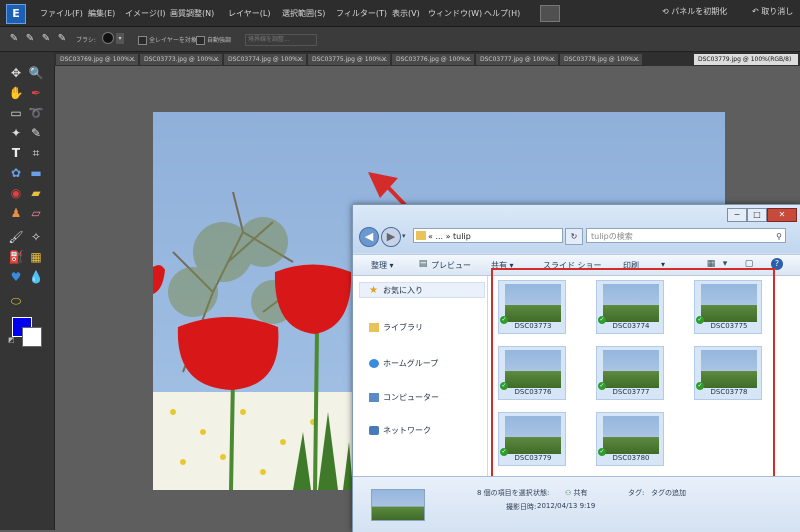  What do you see at coordinates (451, 265) in the screenshot?
I see `preview-button: プレビュー` at bounding box center [451, 265].